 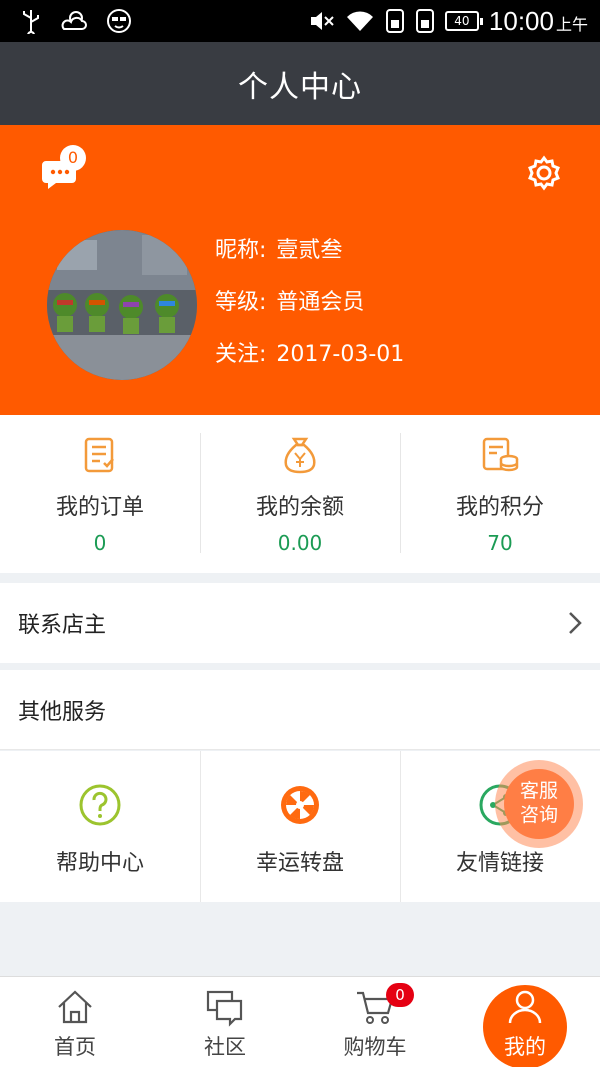 I want to click on contact-owner-label: 联系店主, so click(x=62, y=625).